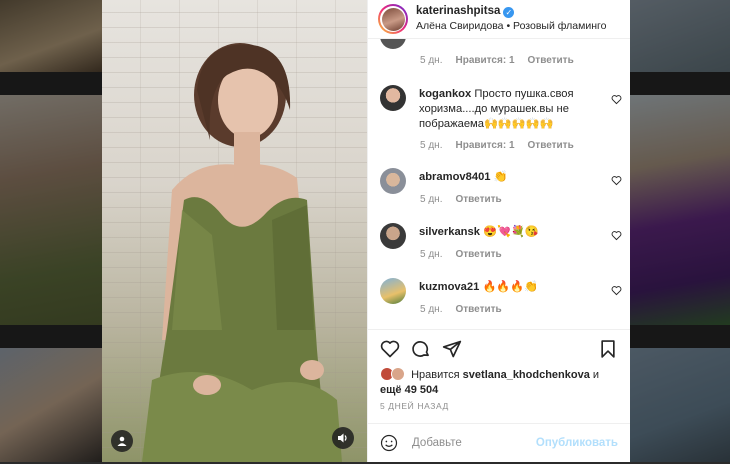  Describe the element at coordinates (452, 349) in the screenshot. I see `share-icon` at that location.